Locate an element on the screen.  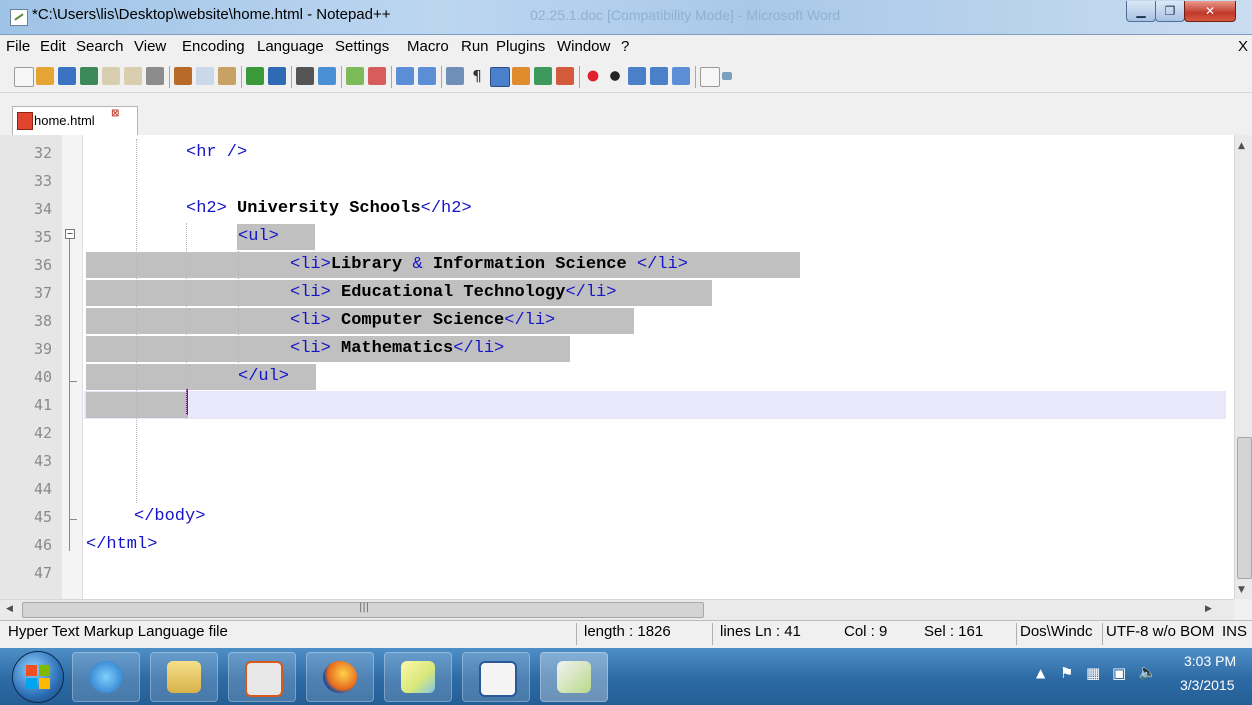
horizontal-scrollbar: ◀ ||| ▶ is located at coordinates (617, 609).